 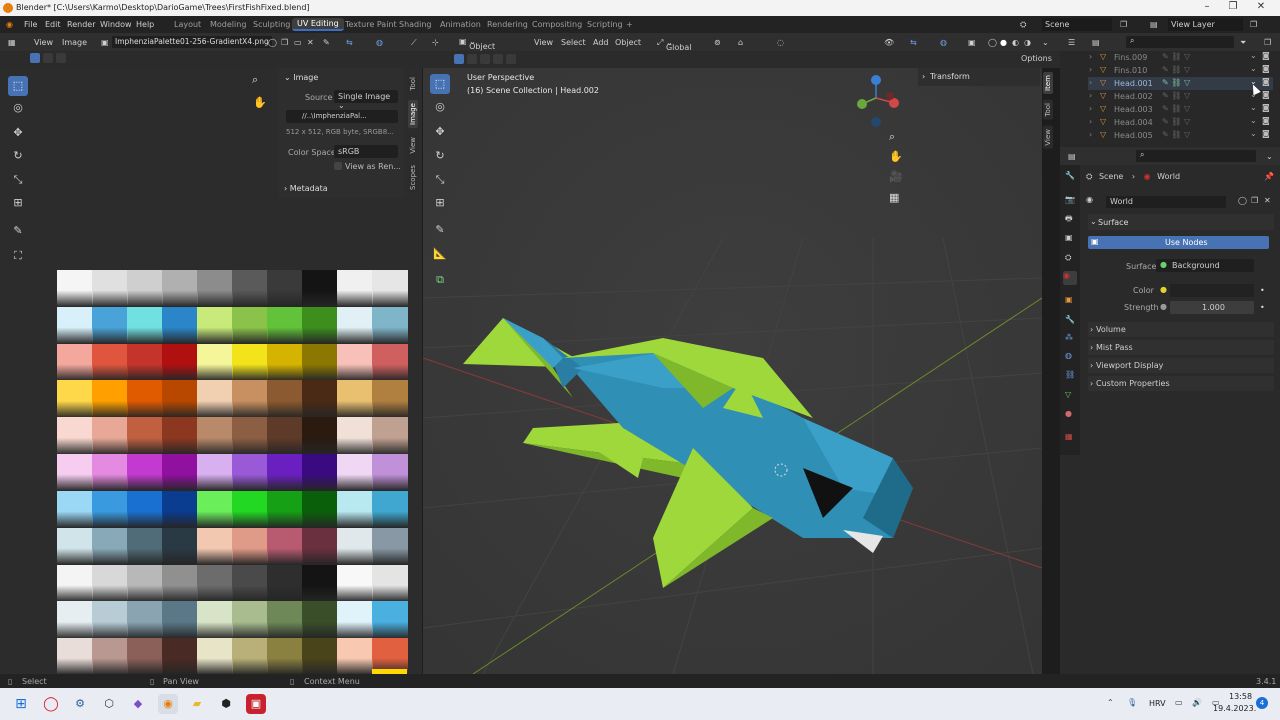 I want to click on view-layer-copy-icon: ❐, so click(x=1253, y=24).